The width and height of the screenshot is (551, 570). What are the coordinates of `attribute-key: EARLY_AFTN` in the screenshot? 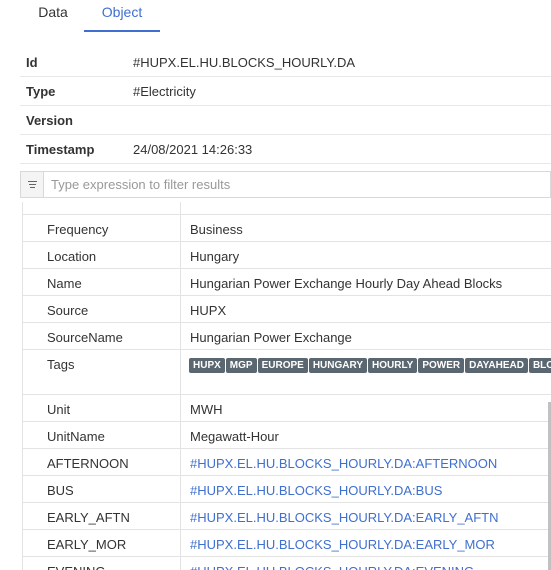 It's located at (102, 516).